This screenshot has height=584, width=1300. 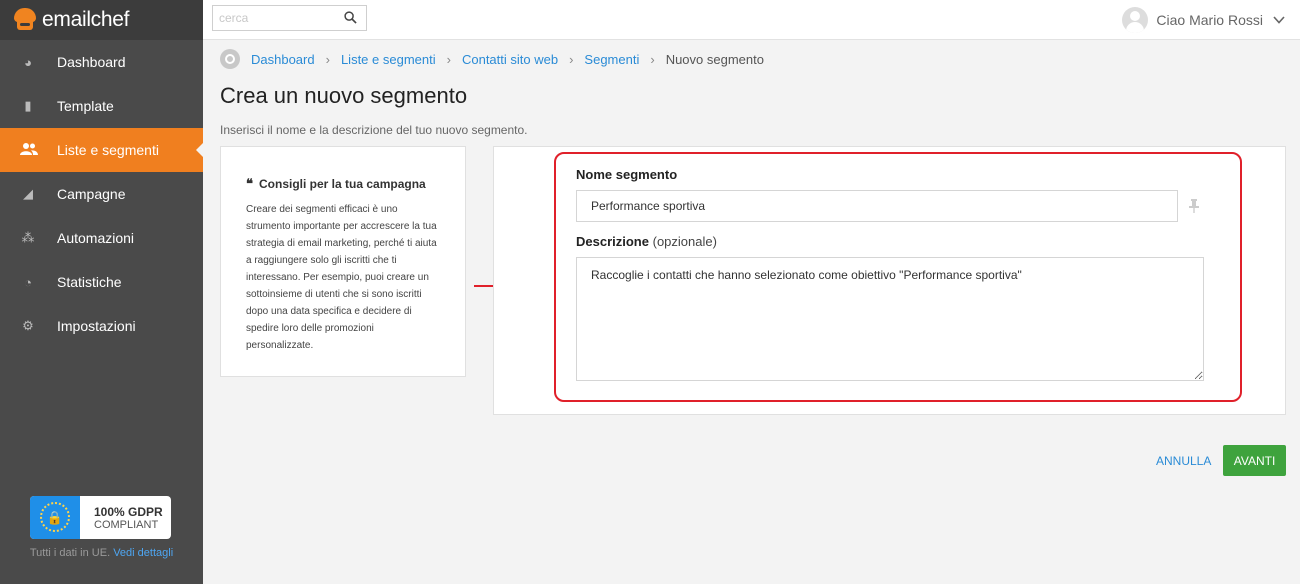 What do you see at coordinates (230, 59) in the screenshot?
I see `dashboard-icon` at bounding box center [230, 59].